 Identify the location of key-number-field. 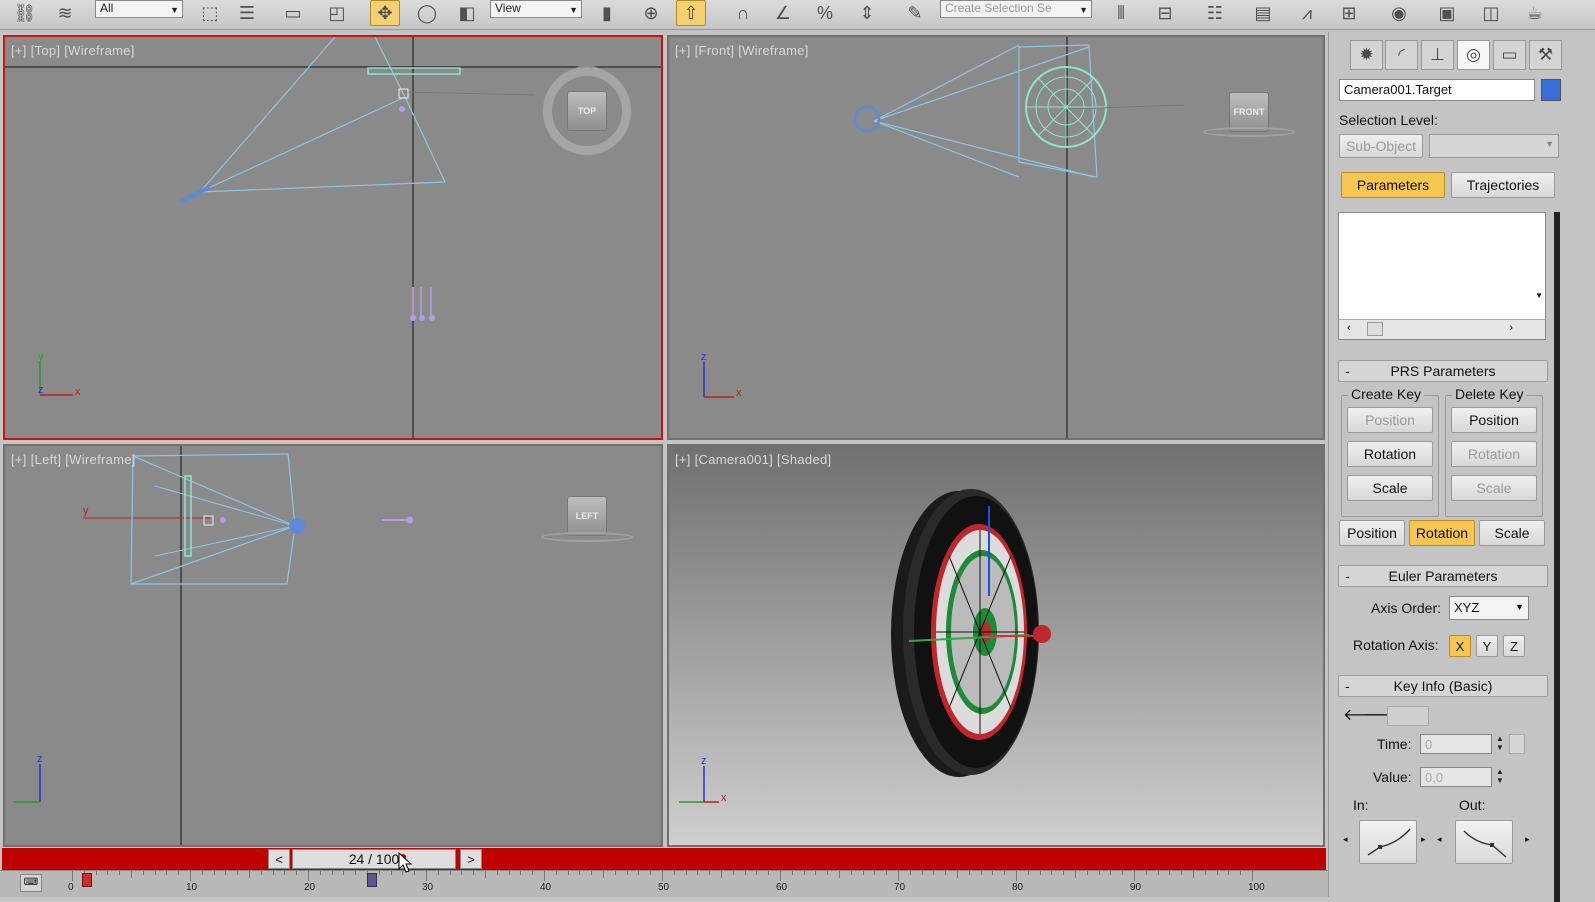
(1408, 716).